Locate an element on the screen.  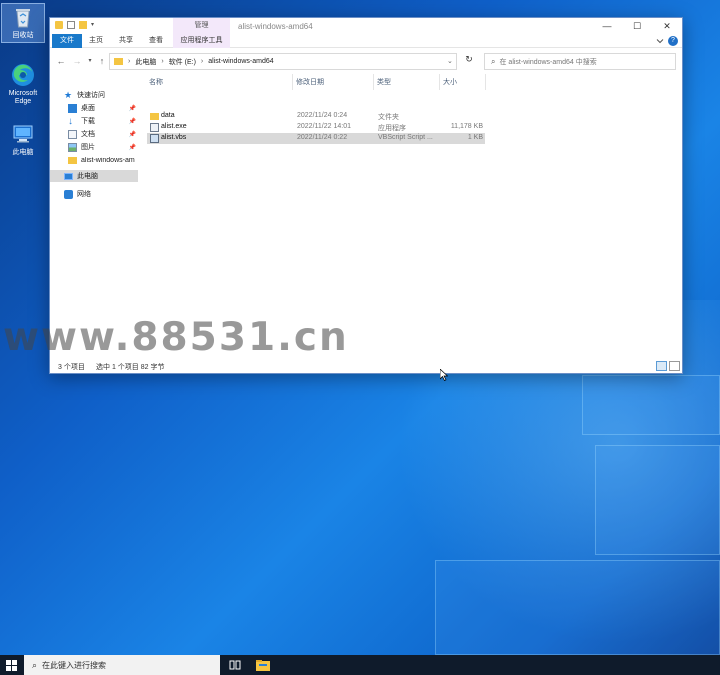
column-header-date: 修改日期 is located at coordinates (310, 82).